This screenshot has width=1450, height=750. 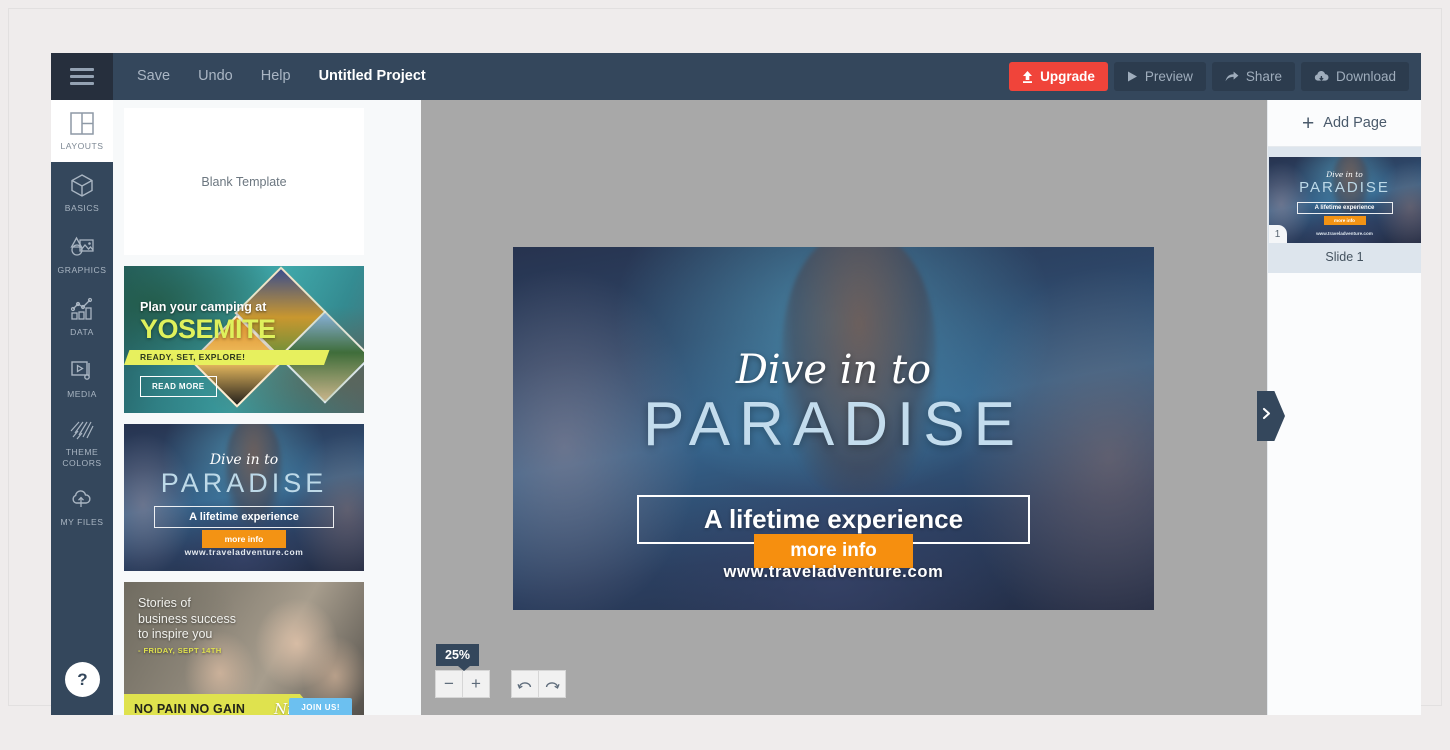 I want to click on undo-button, so click(x=525, y=684).